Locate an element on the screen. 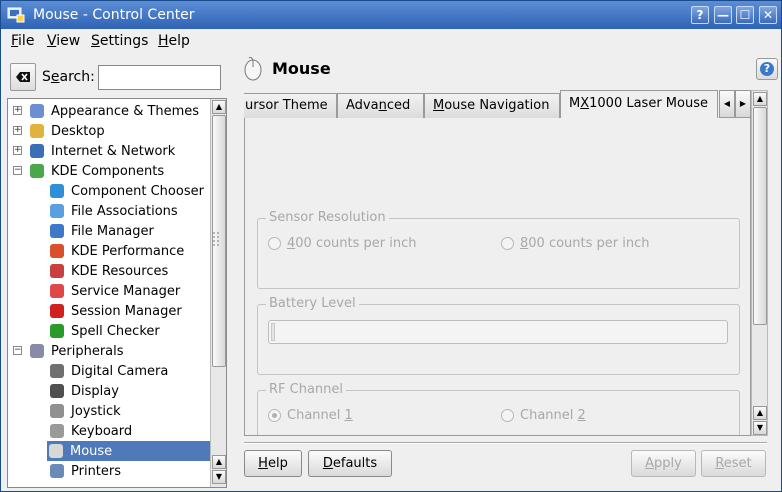 The image size is (782, 492). menu-view: View is located at coordinates (63, 41).